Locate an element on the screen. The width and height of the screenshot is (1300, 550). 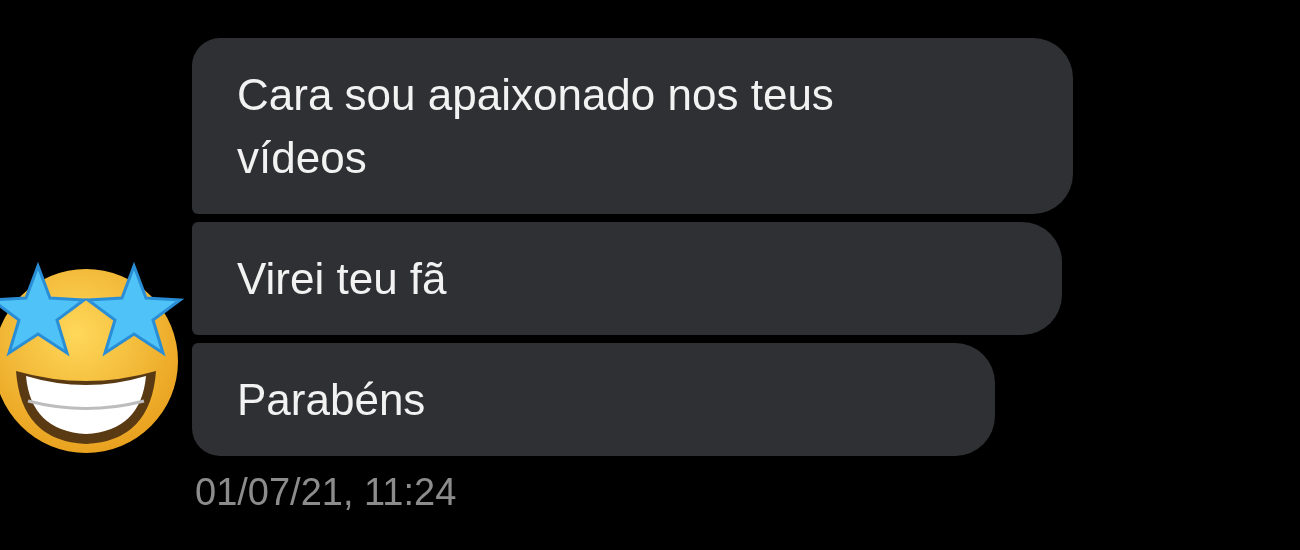
message-bubble: Virei teu fã is located at coordinates (627, 278).